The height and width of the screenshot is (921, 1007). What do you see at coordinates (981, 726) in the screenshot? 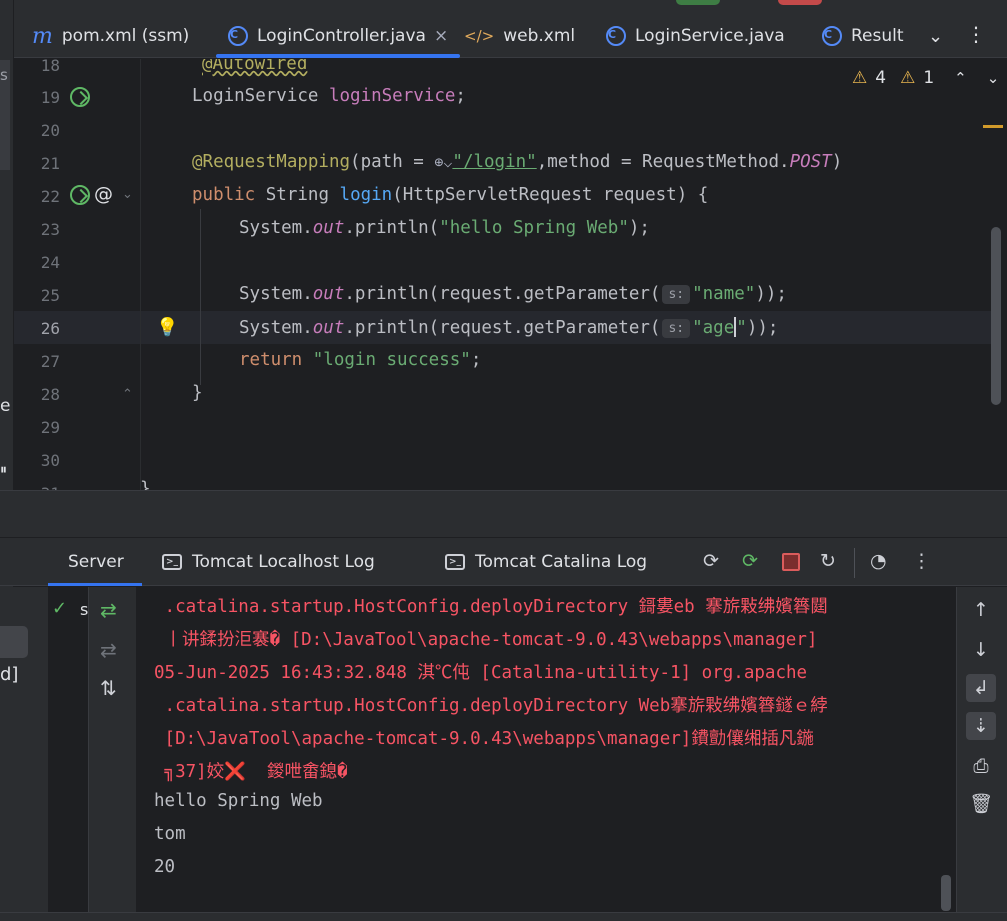
I see `scroll-to-end-icon: ⇣` at bounding box center [981, 726].